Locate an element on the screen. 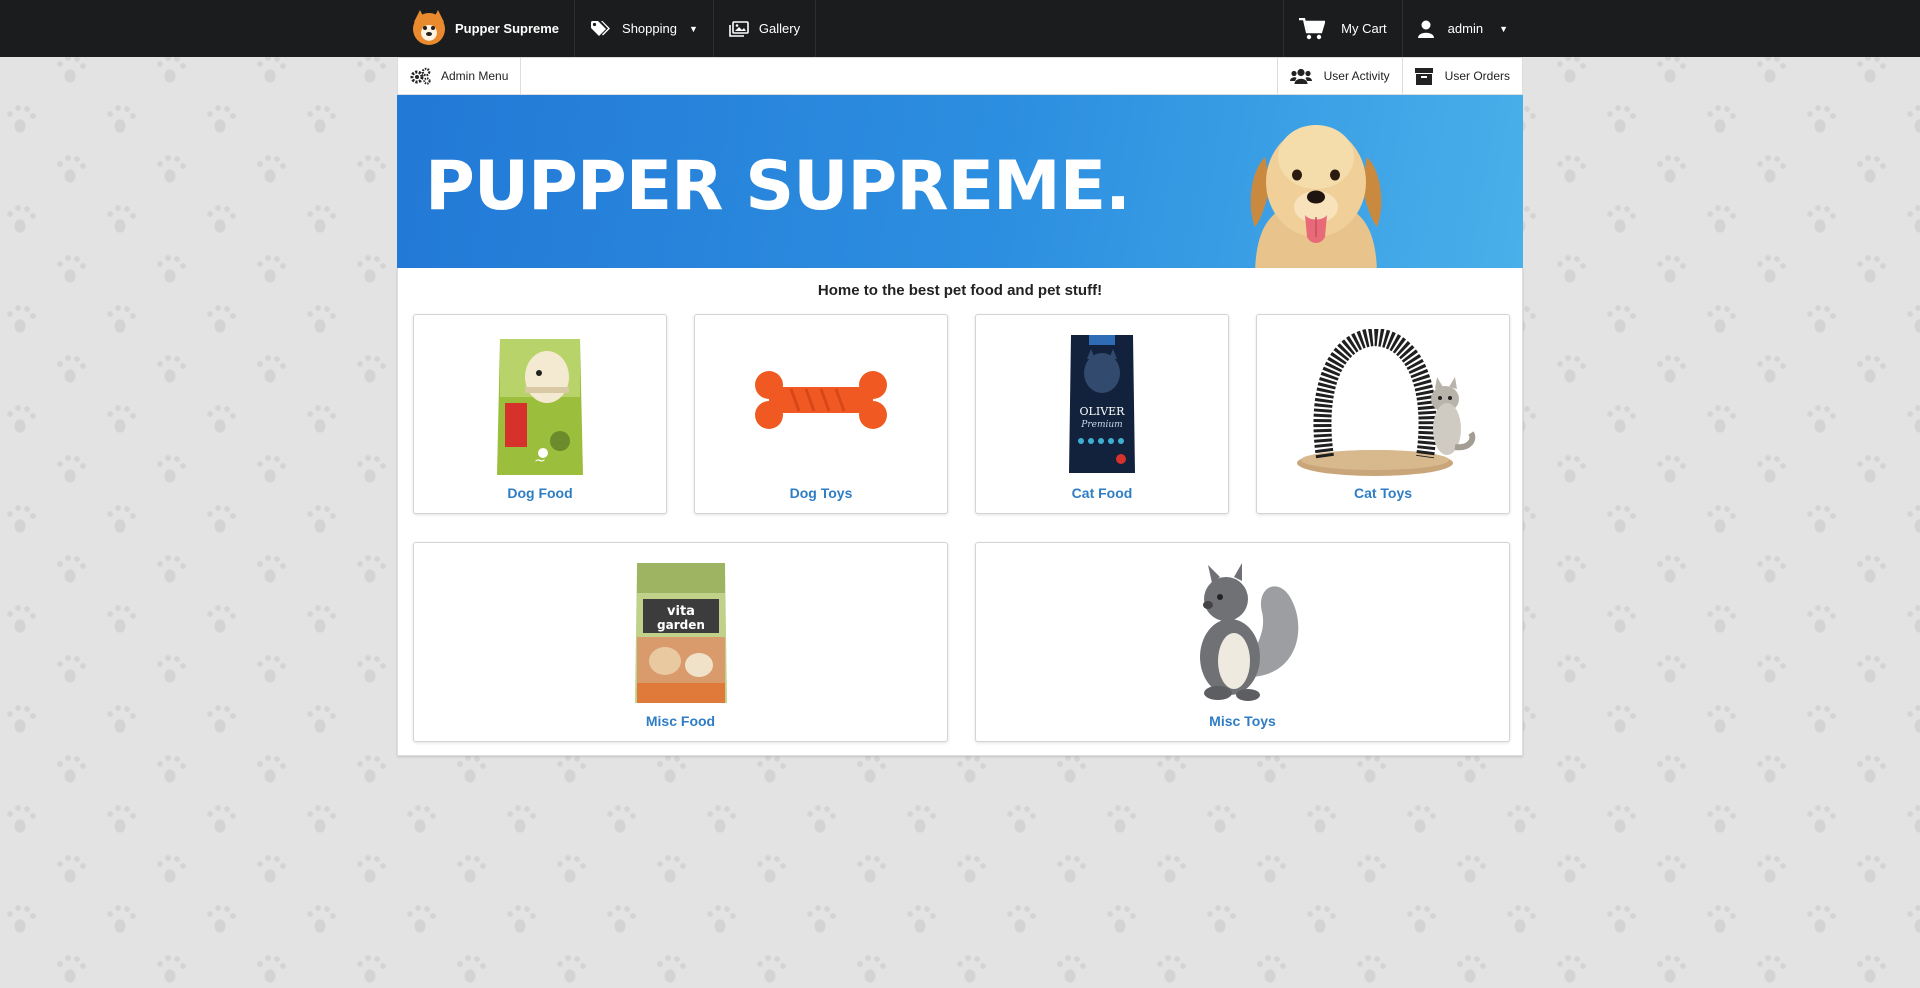  user-label: admin is located at coordinates (1465, 28).